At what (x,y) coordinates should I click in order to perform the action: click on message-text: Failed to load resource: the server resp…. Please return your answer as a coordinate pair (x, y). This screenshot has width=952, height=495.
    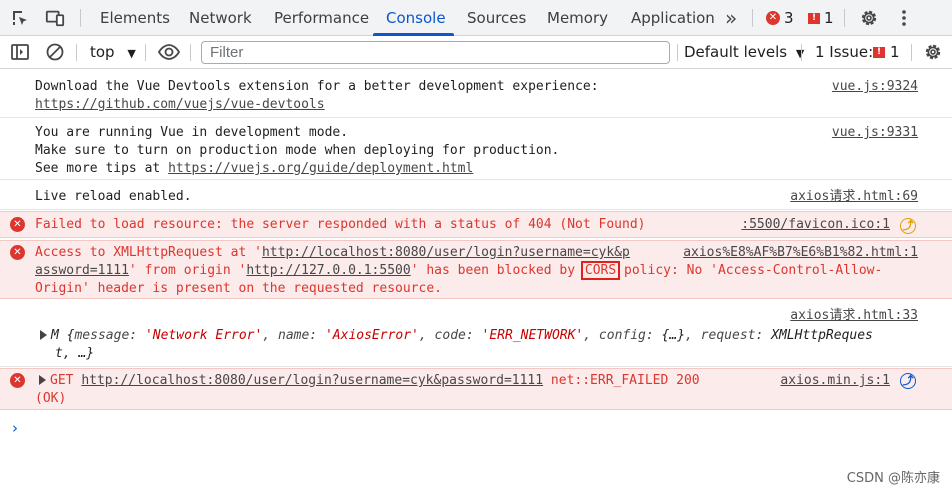
    Looking at the image, I should click on (340, 224).